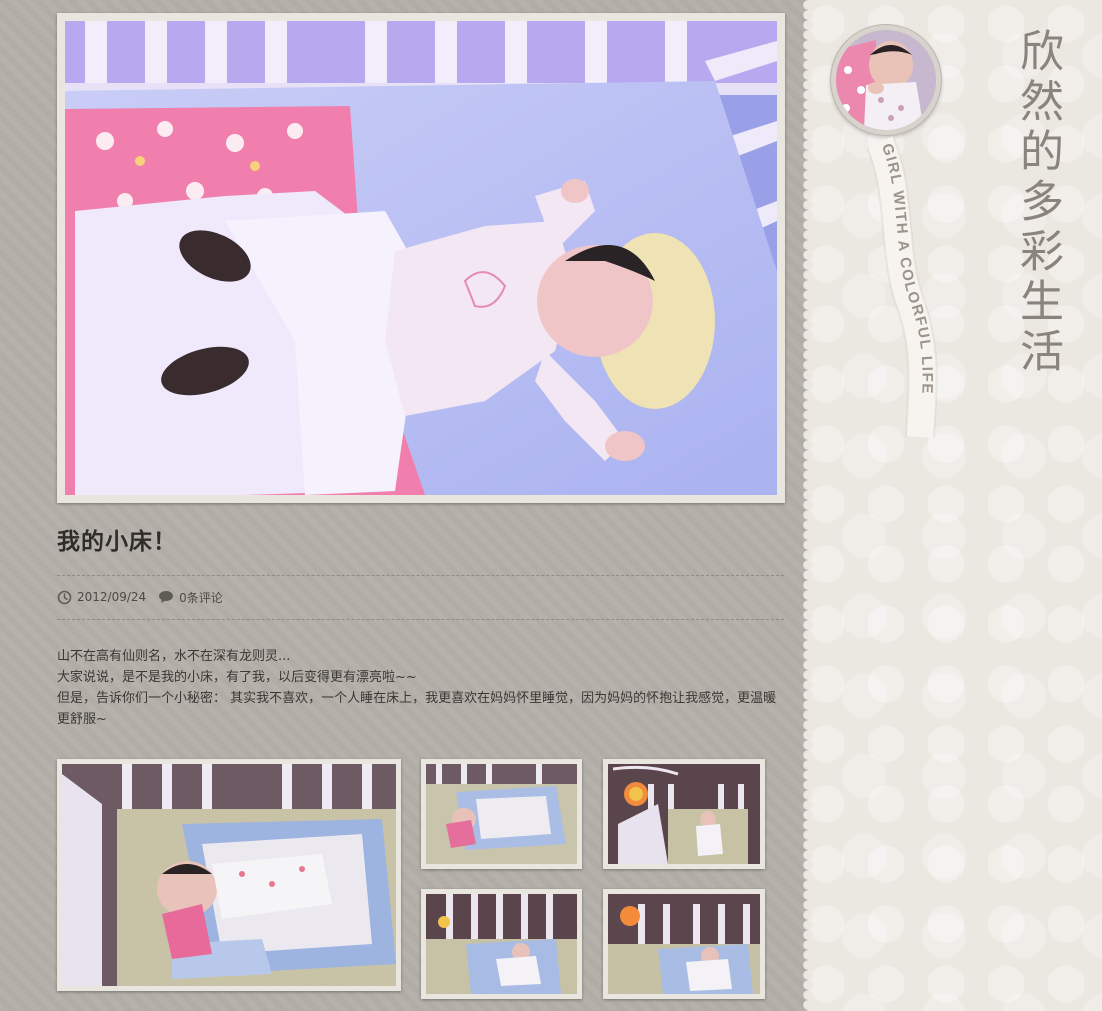 Image resolution: width=1102 pixels, height=1011 pixels. I want to click on blog-title: 欣然的多彩生活, so click(1031, 203).